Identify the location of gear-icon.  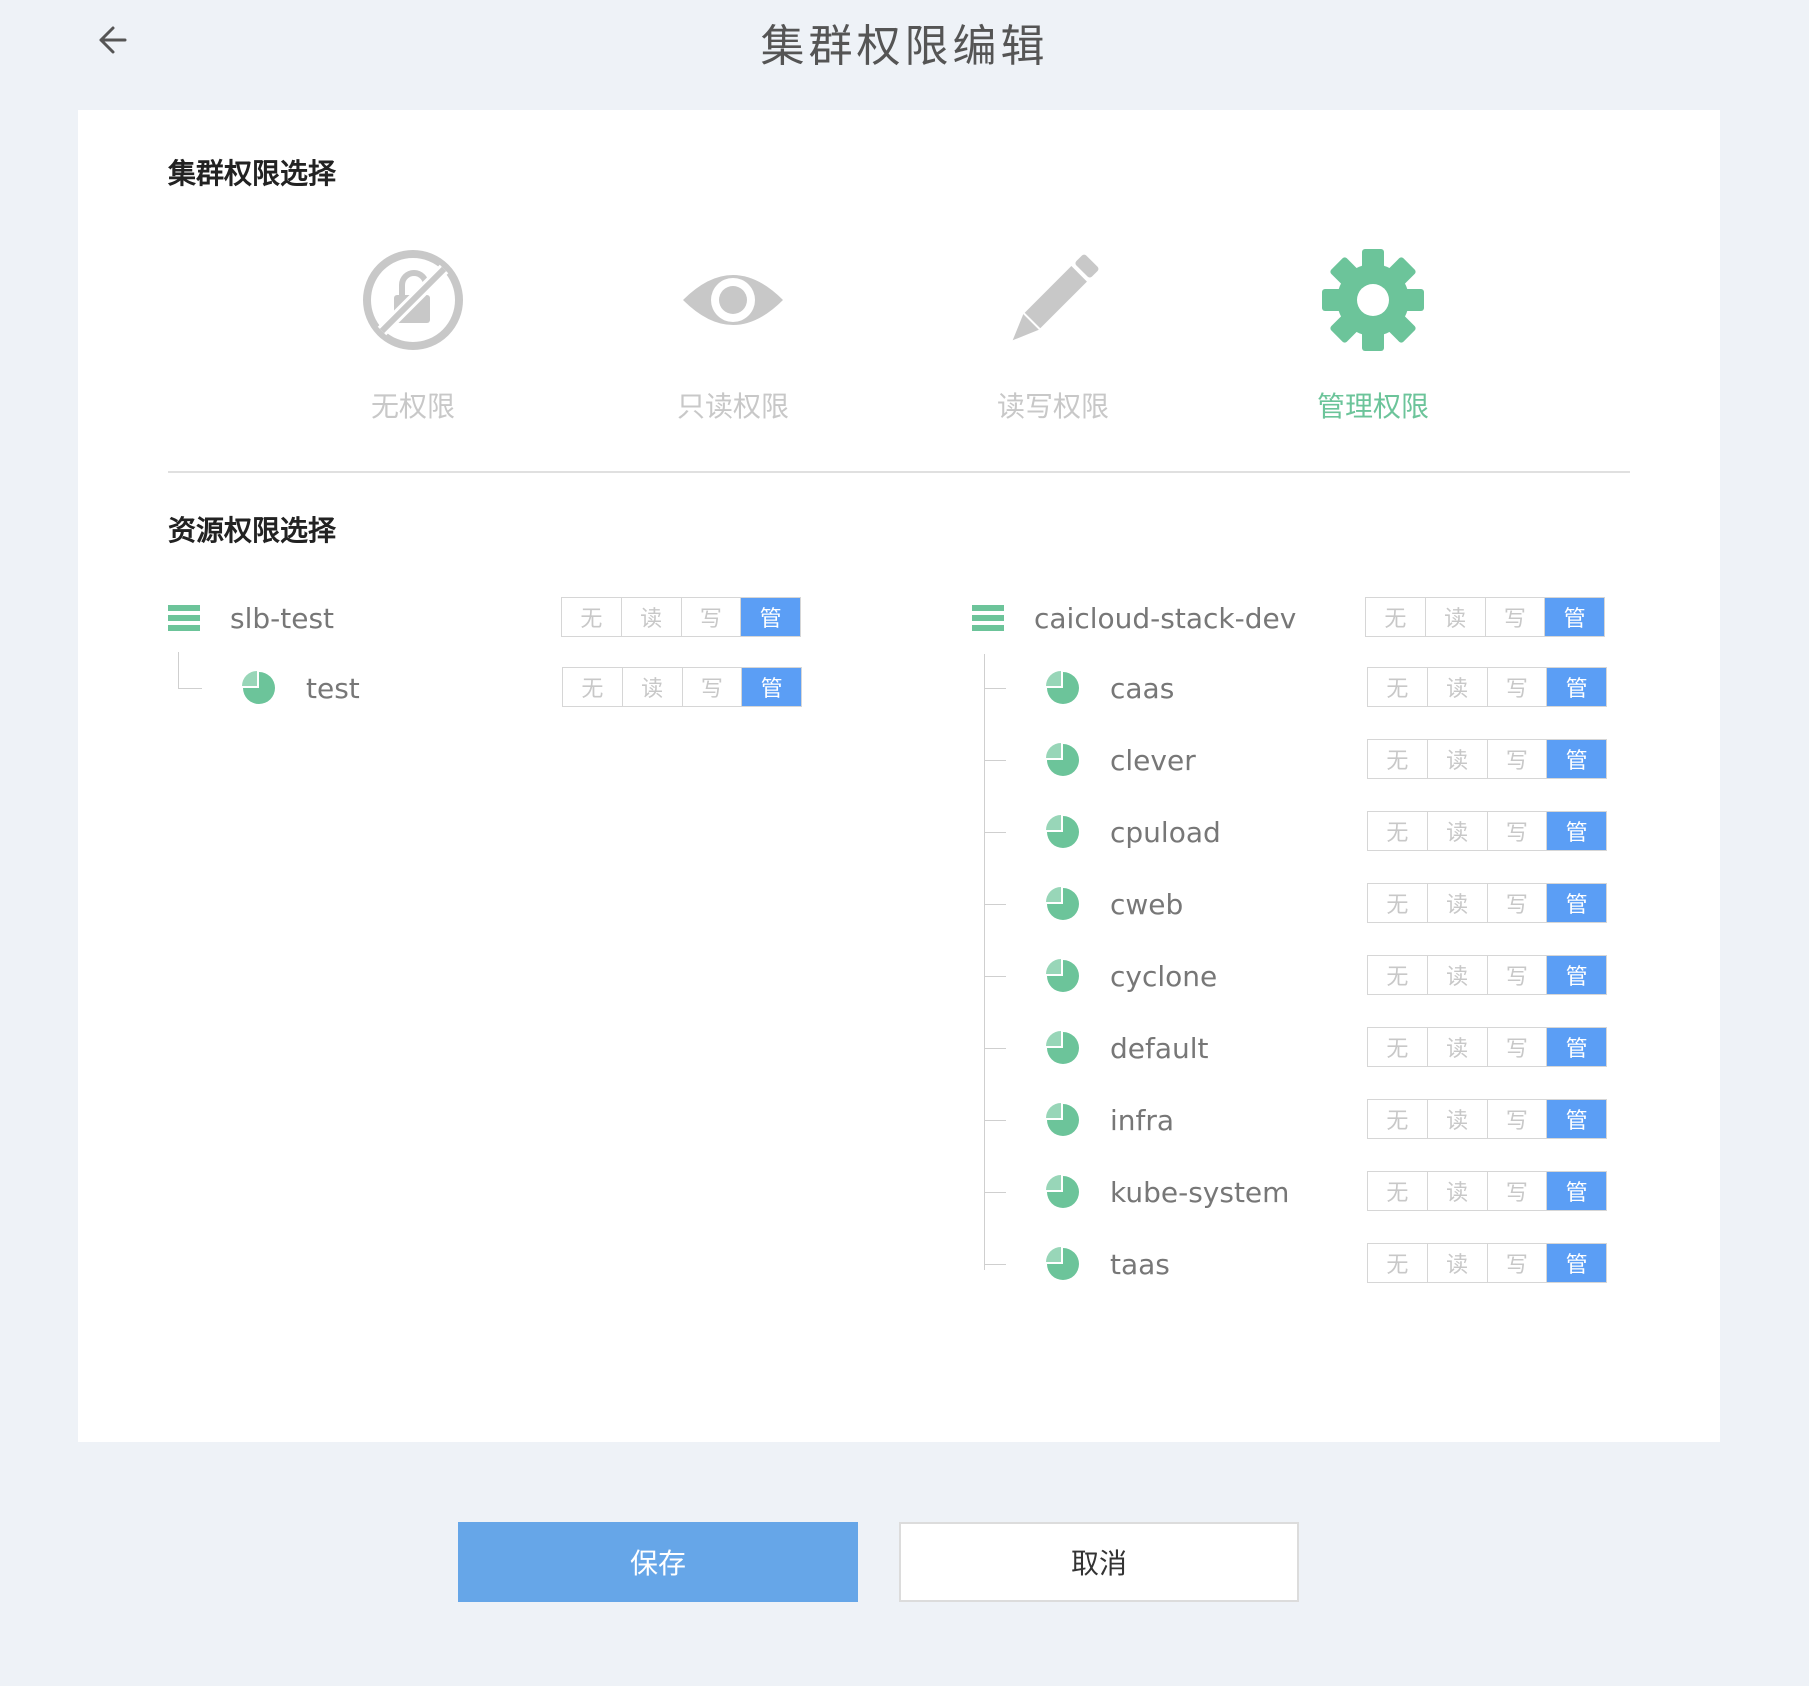
(1373, 300).